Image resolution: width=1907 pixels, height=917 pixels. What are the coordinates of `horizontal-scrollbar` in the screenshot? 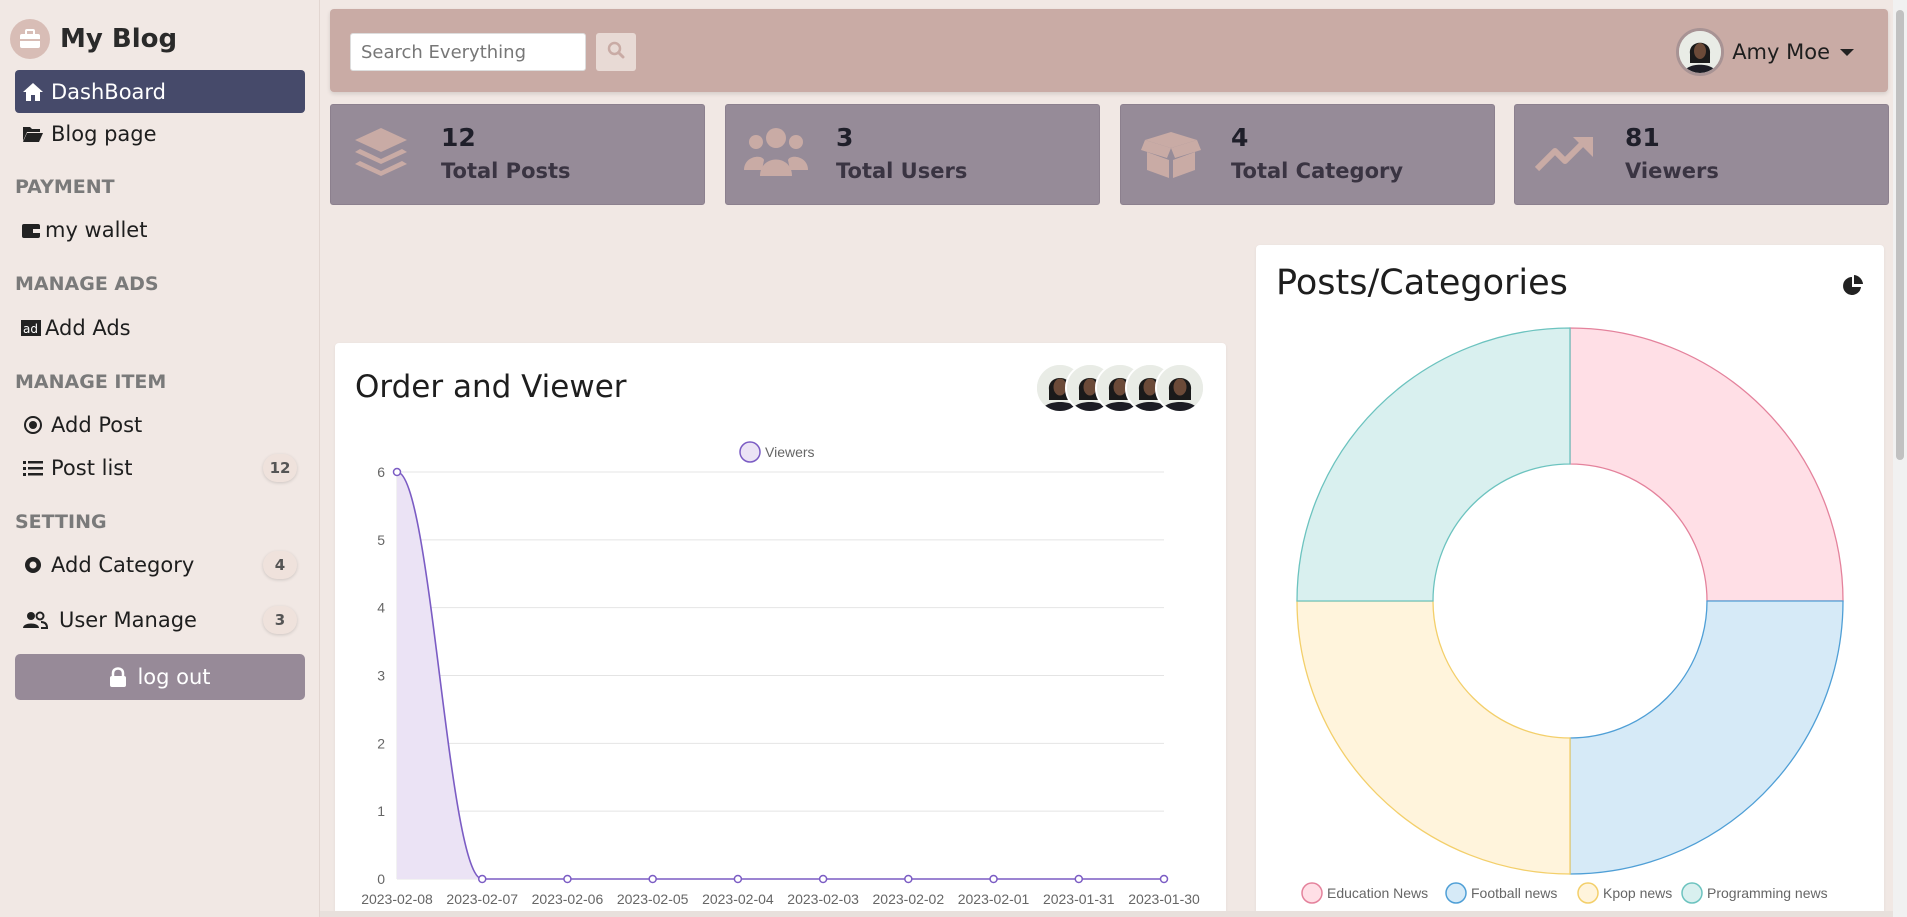 It's located at (1106, 914).